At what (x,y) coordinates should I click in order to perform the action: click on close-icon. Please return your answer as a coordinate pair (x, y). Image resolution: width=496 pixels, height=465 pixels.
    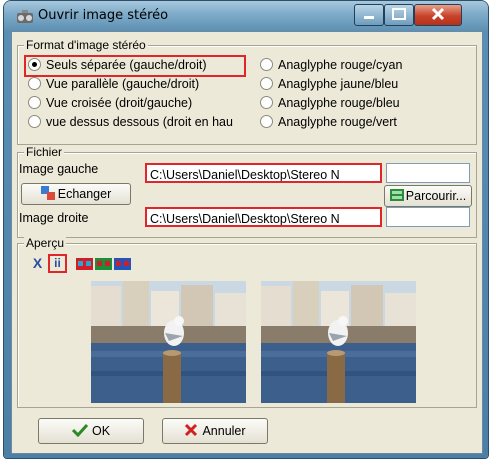
    Looking at the image, I should click on (438, 14).